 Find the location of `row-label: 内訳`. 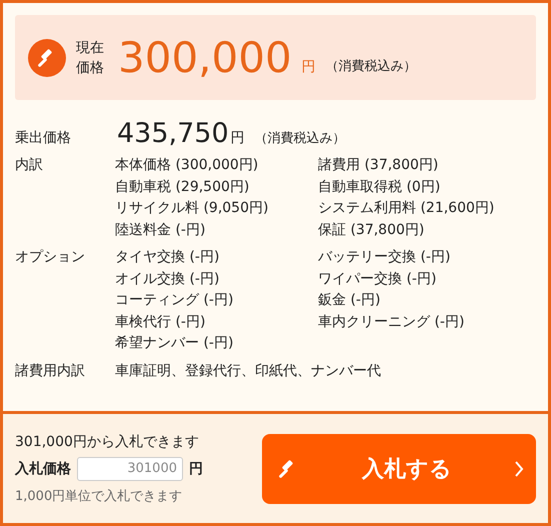

row-label: 内訳 is located at coordinates (29, 165).